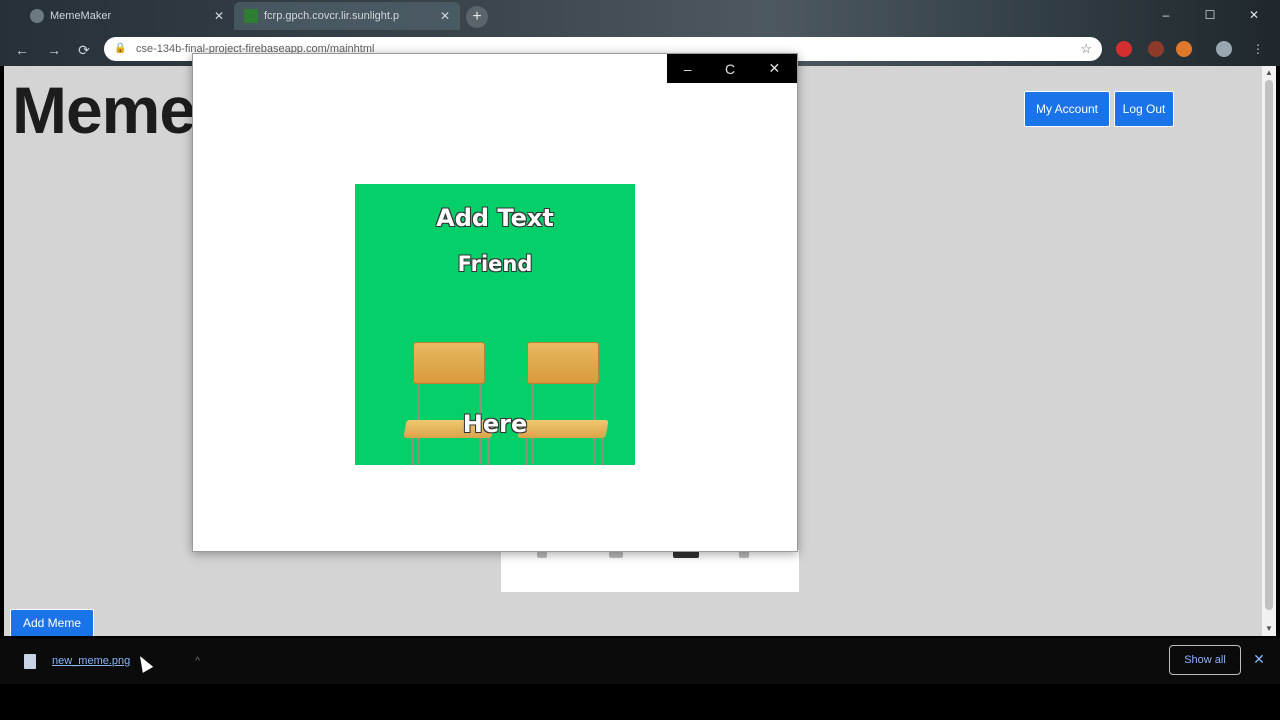 Image resolution: width=1280 pixels, height=720 pixels. I want to click on meme-top-text: Add Text, so click(495, 218).